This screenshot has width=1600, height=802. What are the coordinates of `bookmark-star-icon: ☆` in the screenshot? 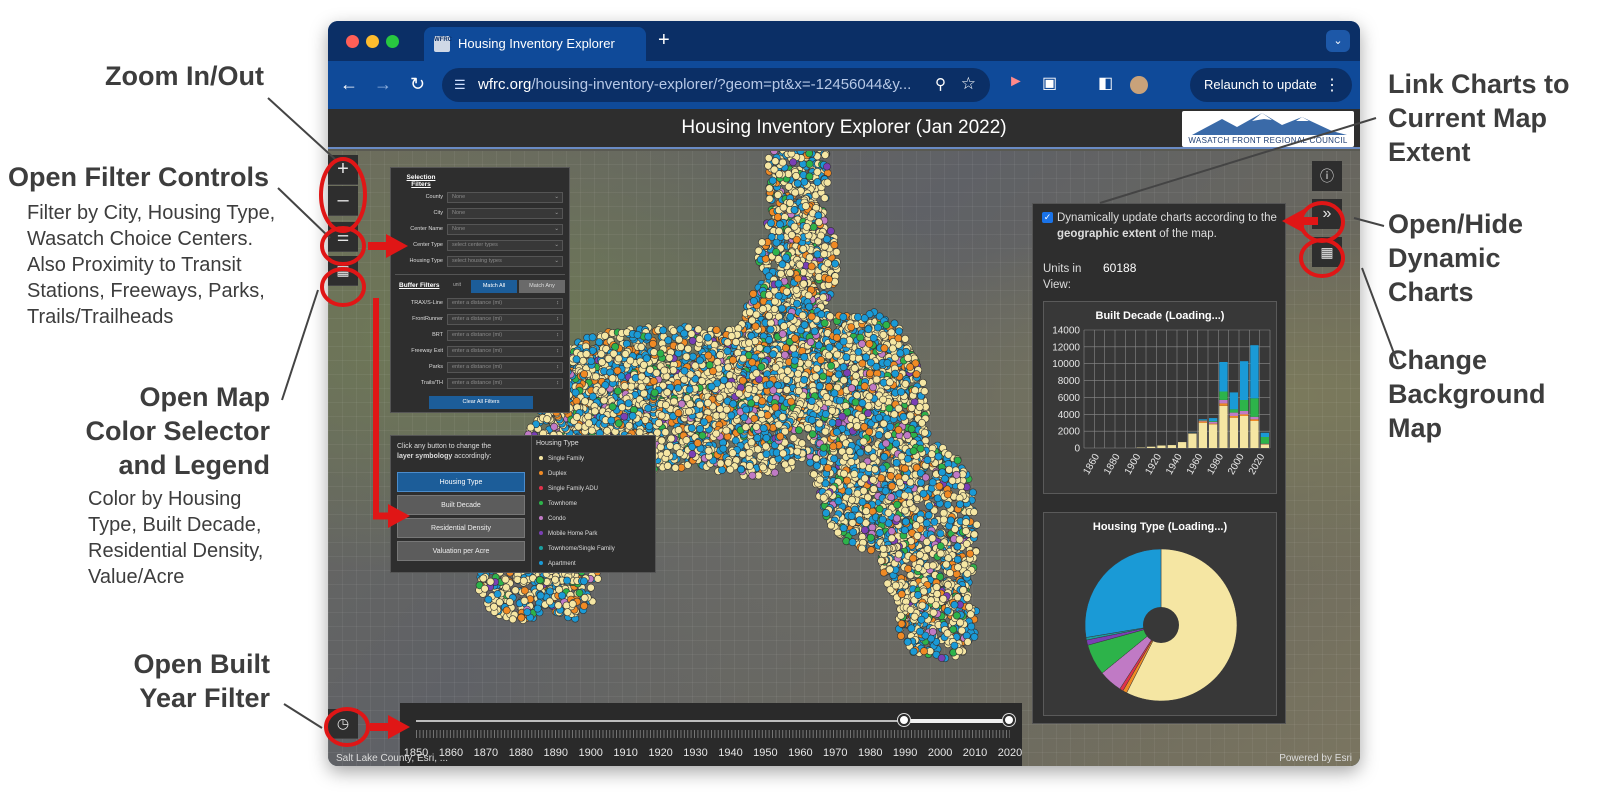 It's located at (968, 84).